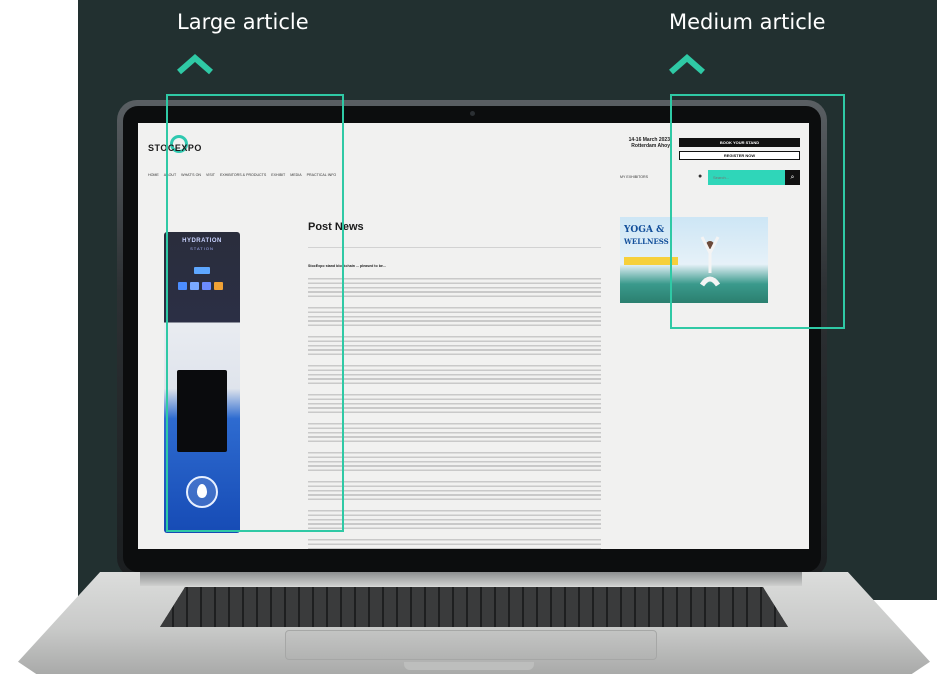 This screenshot has width=937, height=681. What do you see at coordinates (646, 241) in the screenshot?
I see `ad-title-secondary: WELLNESS` at bounding box center [646, 241].